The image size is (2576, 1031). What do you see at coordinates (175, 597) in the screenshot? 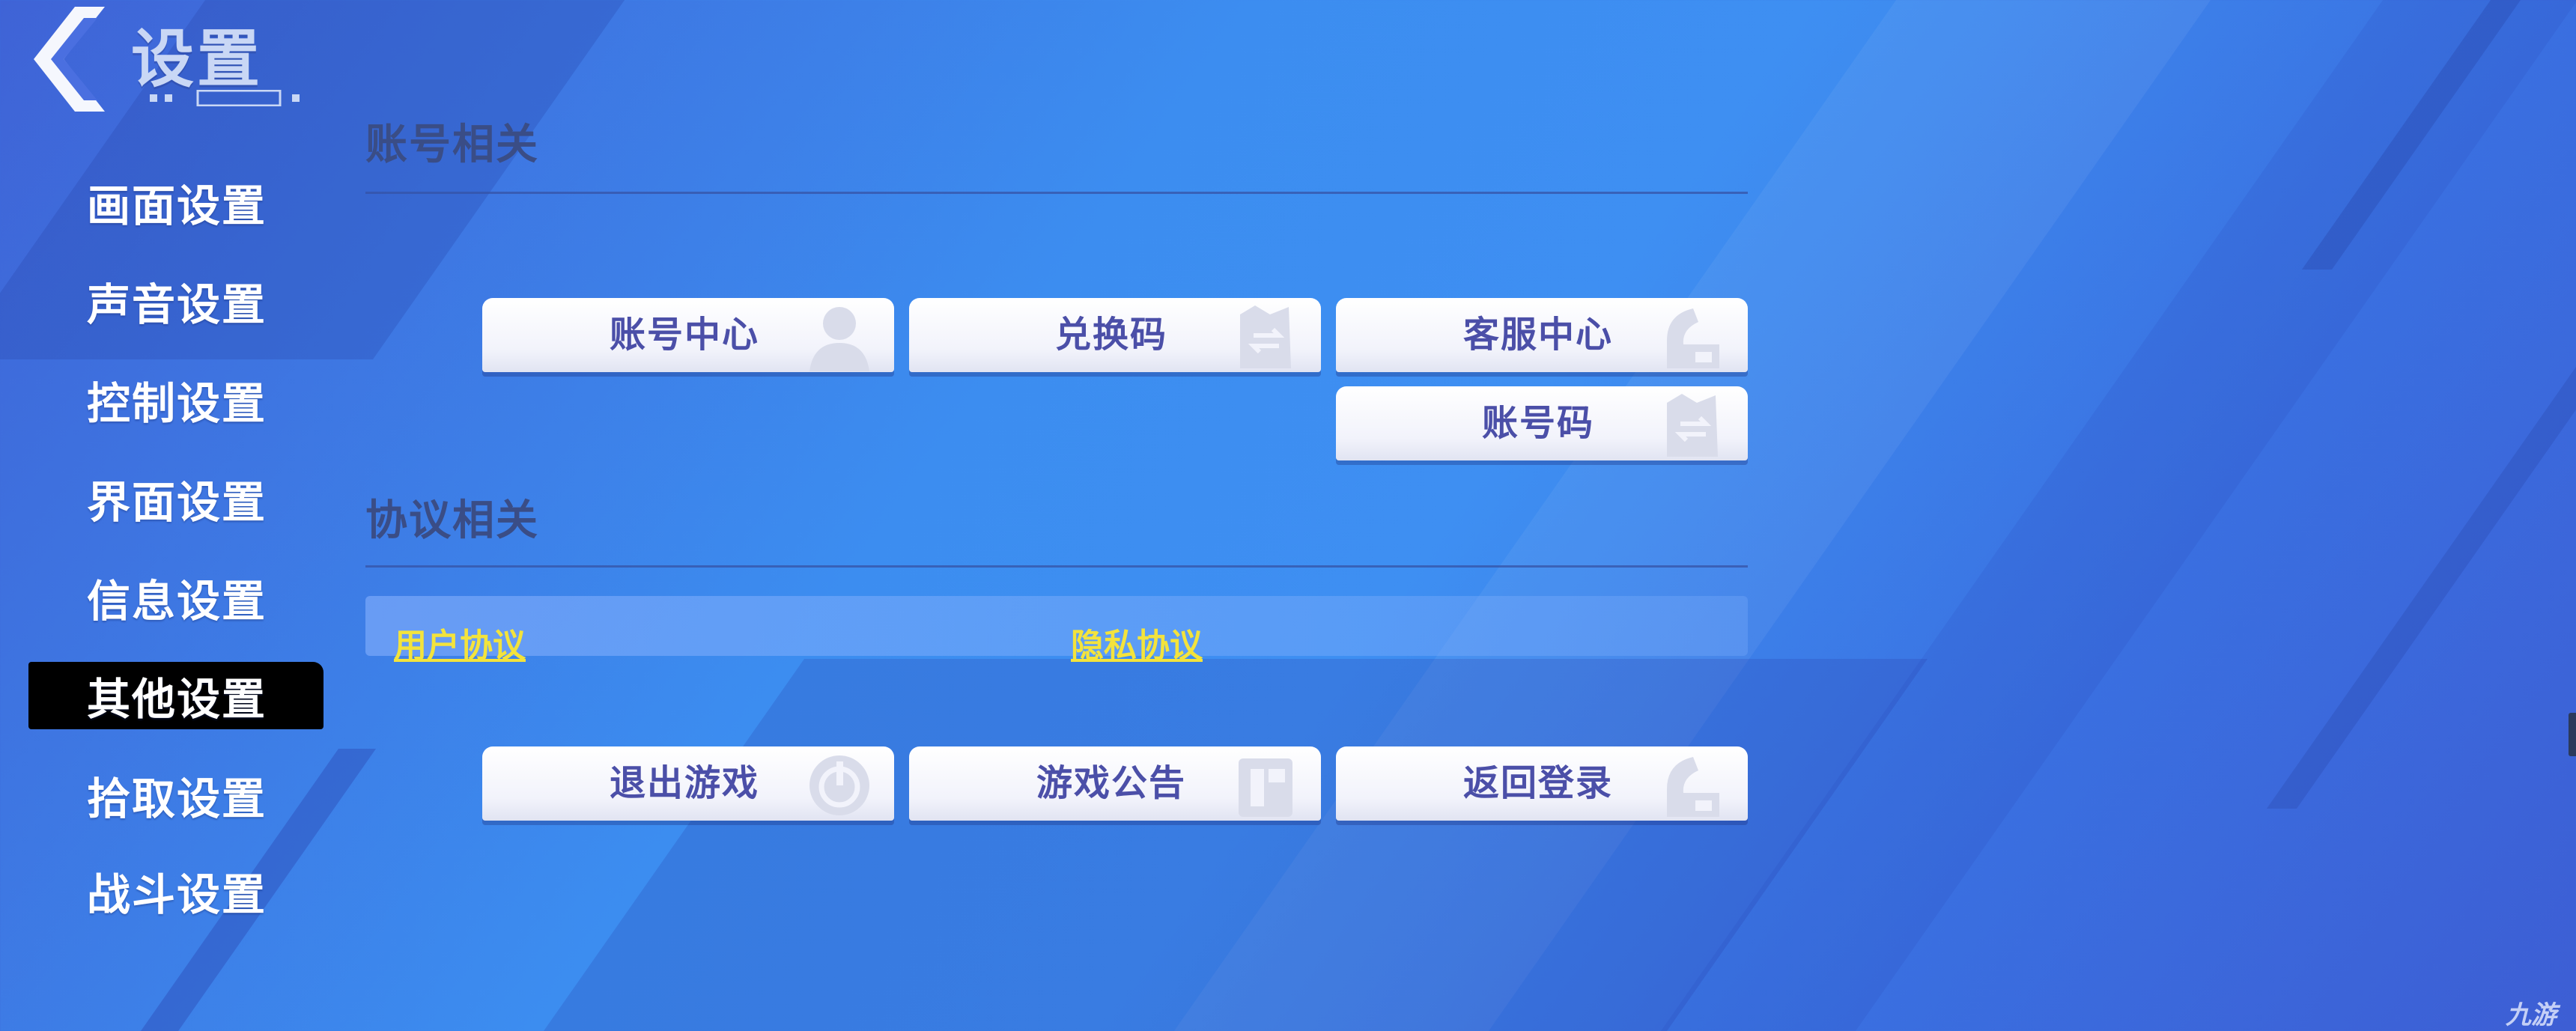
I see `sidebar-item-message: 信息设置` at bounding box center [175, 597].